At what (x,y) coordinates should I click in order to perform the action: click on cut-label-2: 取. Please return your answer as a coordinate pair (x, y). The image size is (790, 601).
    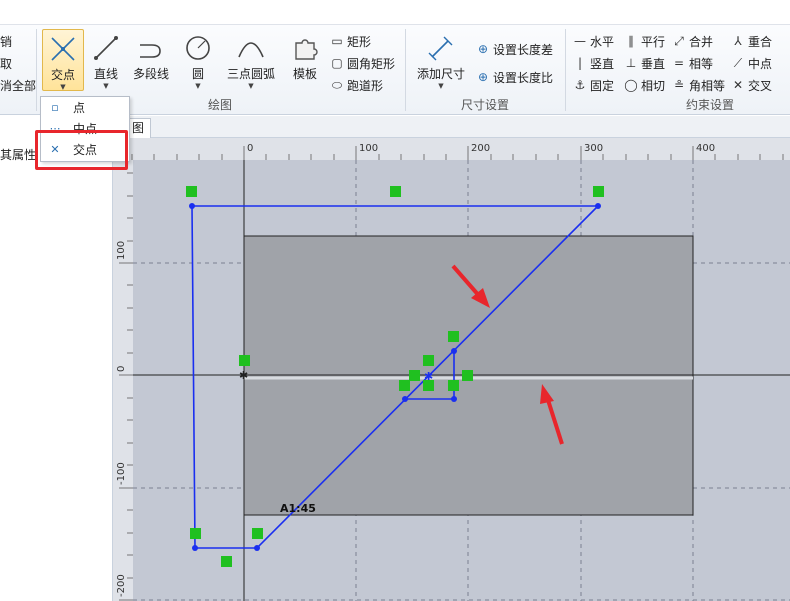
    Looking at the image, I should click on (6, 63).